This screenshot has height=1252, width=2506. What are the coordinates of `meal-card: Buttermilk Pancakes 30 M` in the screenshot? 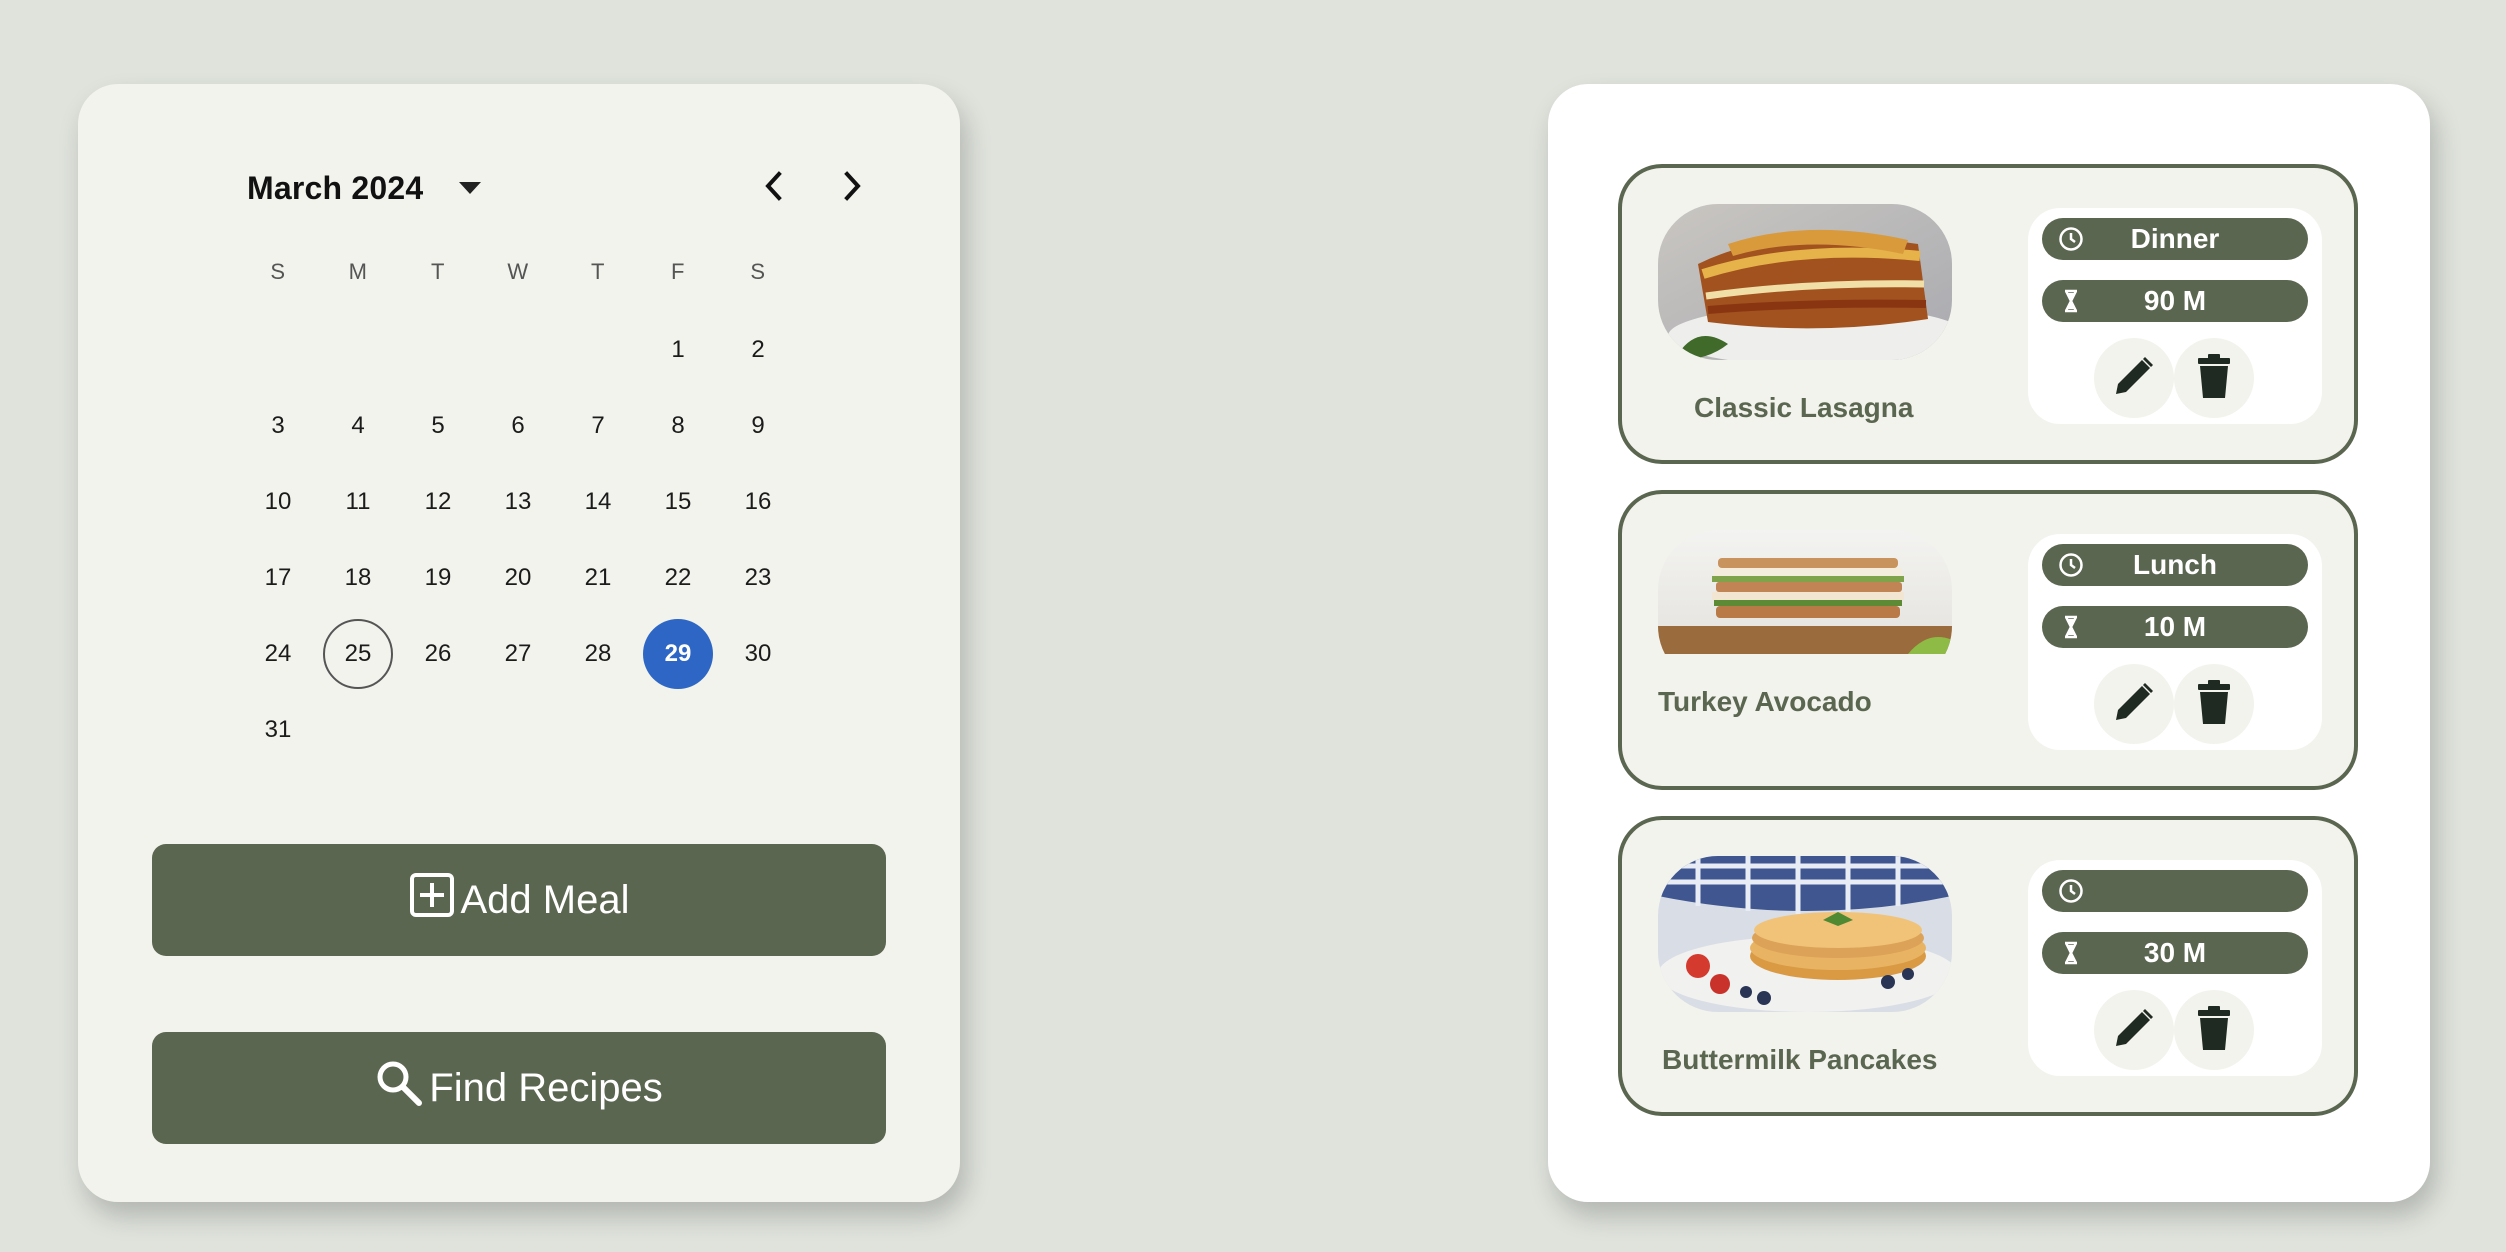 It's located at (1988, 966).